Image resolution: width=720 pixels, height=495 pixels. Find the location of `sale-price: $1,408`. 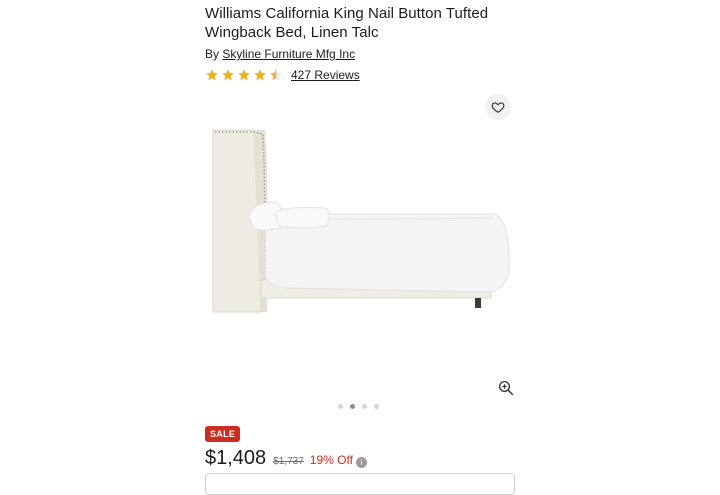

sale-price: $1,408 is located at coordinates (236, 458).